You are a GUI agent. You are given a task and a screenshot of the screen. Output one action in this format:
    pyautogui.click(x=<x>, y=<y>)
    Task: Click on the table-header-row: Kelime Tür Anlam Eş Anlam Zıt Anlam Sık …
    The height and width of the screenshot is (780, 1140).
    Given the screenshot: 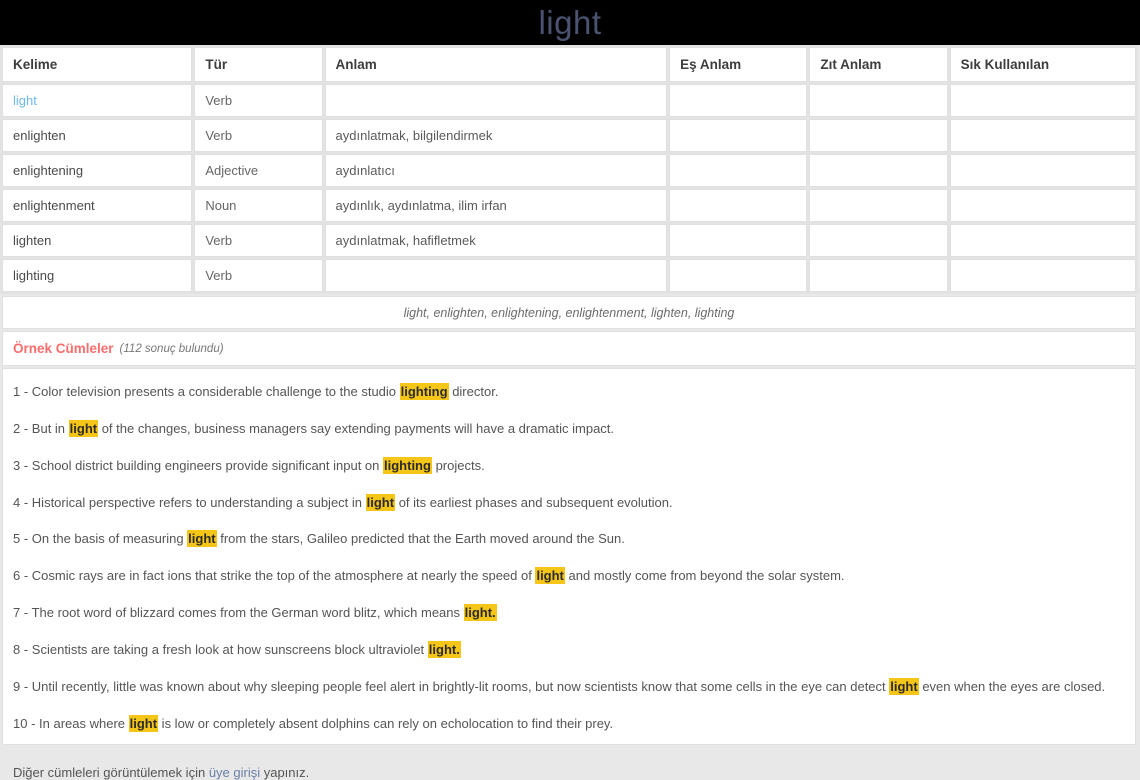 What is the action you would take?
    pyautogui.click(x=569, y=64)
    